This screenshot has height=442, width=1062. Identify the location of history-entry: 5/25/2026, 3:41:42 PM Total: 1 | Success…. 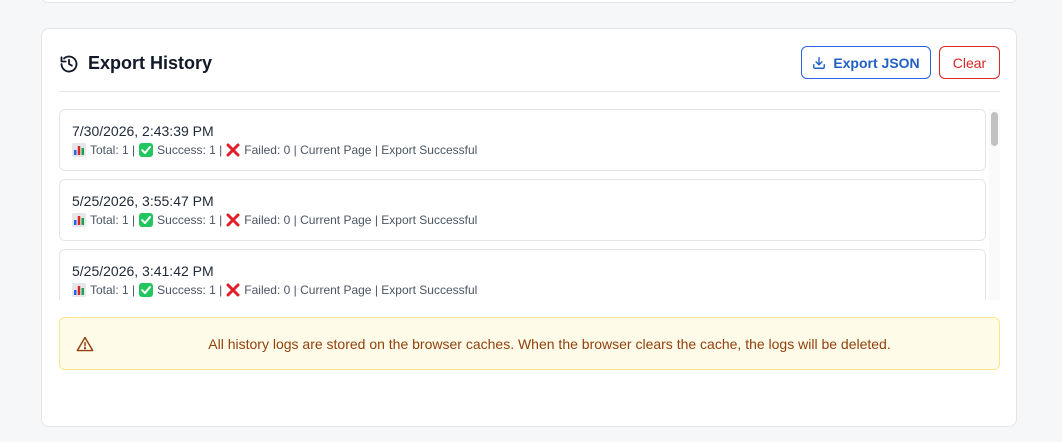
(522, 274).